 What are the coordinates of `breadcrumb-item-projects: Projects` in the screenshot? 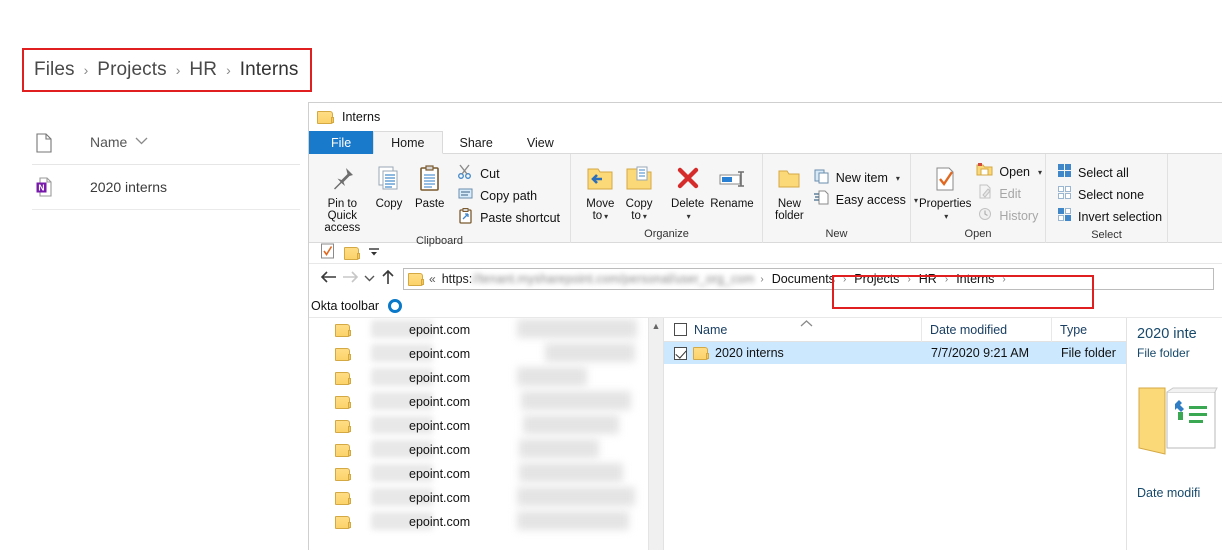 It's located at (131, 70).